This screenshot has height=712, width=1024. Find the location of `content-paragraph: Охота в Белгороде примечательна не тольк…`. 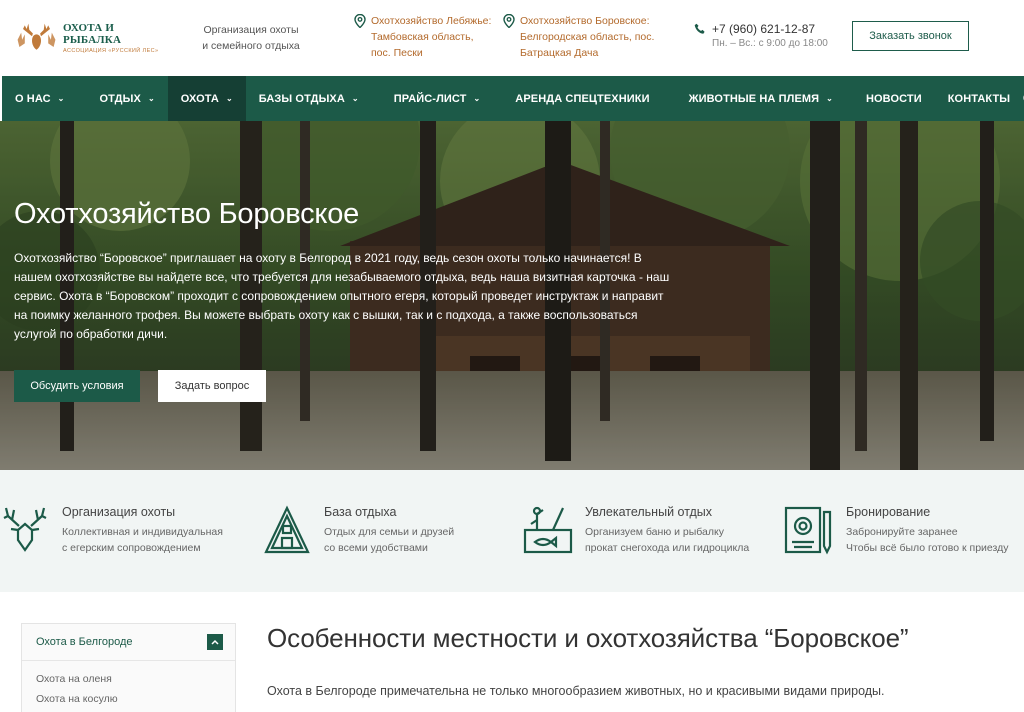

content-paragraph: Охота в Белгороде примечательна не тольк… is located at coordinates (576, 691).